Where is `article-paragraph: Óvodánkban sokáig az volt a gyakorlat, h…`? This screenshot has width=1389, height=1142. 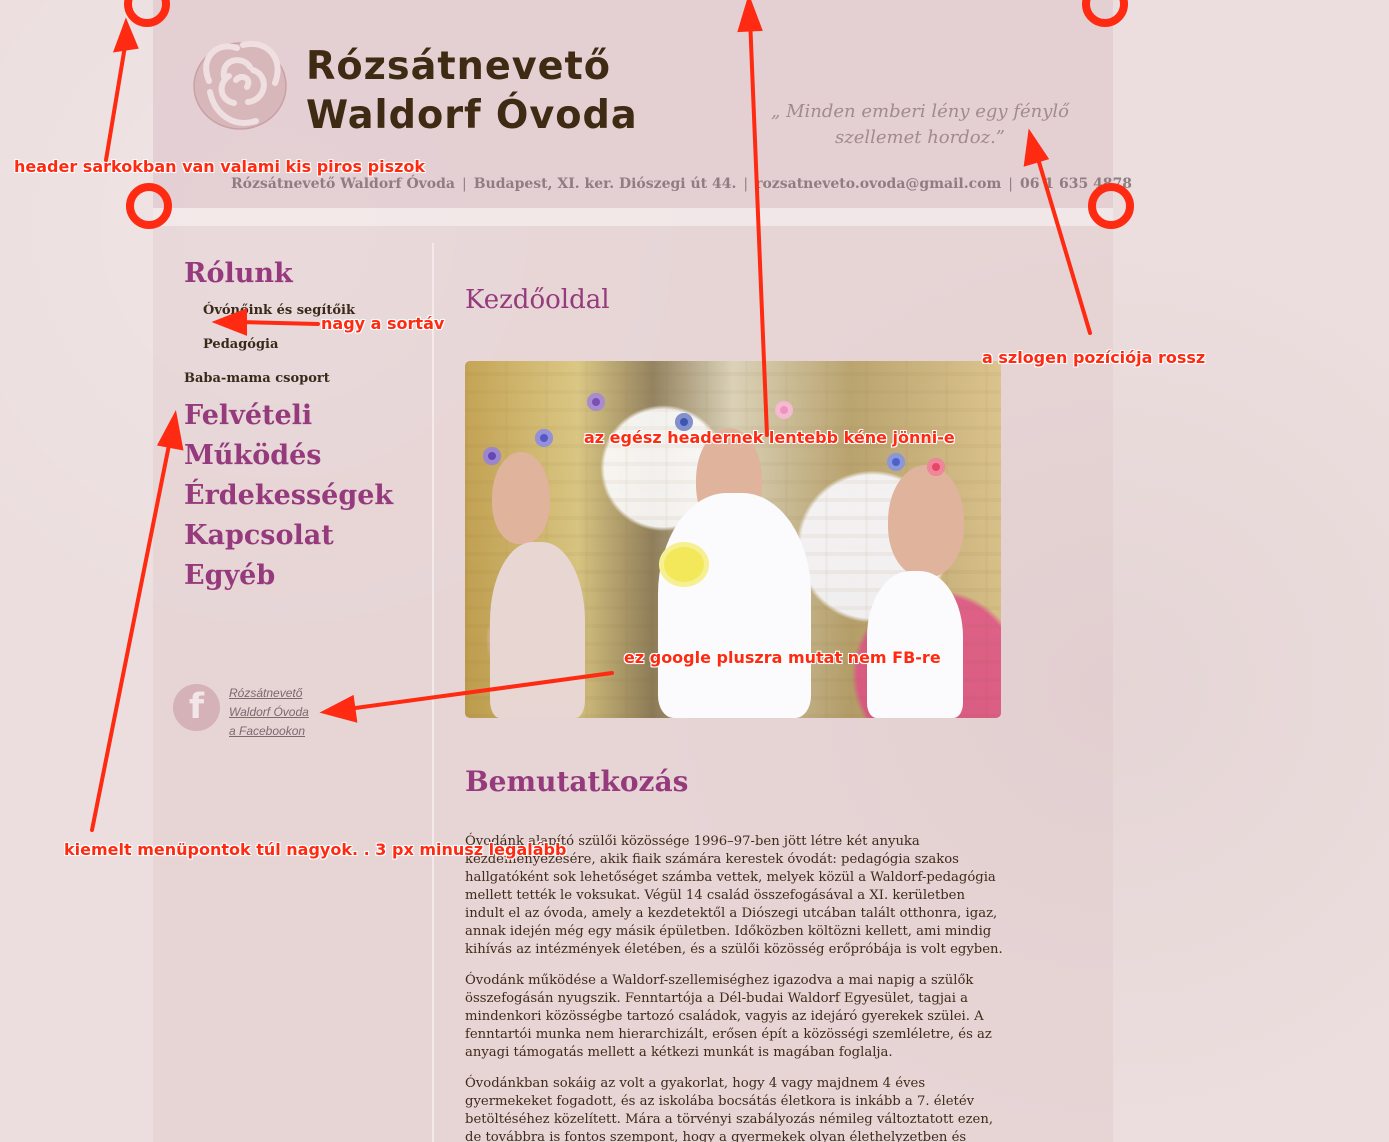 article-paragraph: Óvodánkban sokáig az volt a gyakorlat, h… is located at coordinates (729, 1109).